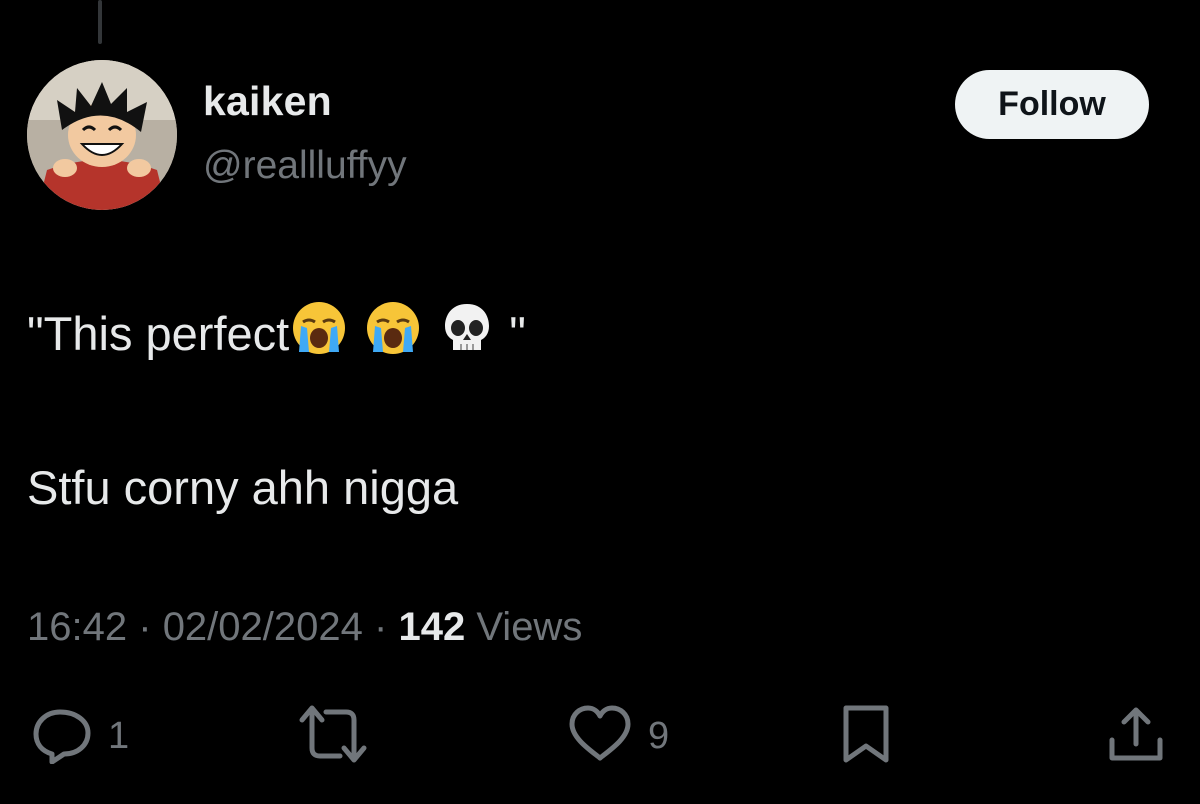 This screenshot has height=804, width=1200. I want to click on like-button: 9, so click(618, 736).